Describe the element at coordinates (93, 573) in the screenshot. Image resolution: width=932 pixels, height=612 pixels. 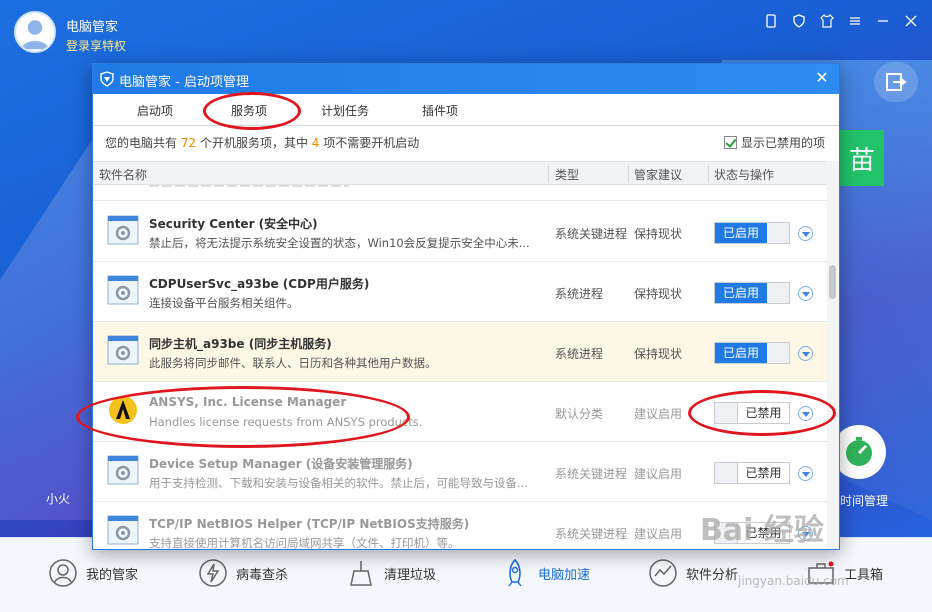
I see `nav-my-manager: 我的管家` at that location.